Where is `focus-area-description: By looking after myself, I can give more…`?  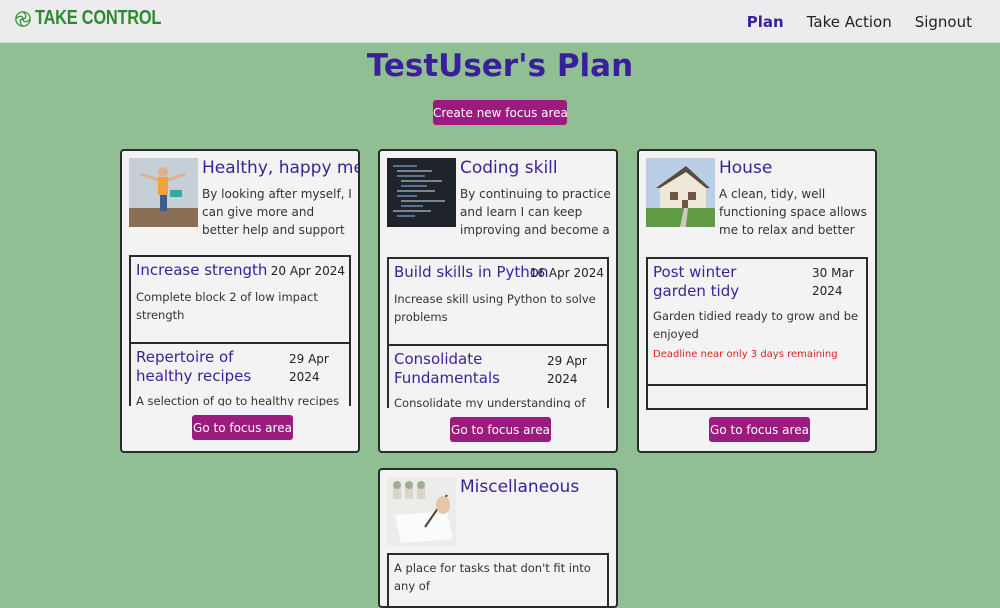
focus-area-description: By looking after myself, I can give more… is located at coordinates (277, 214).